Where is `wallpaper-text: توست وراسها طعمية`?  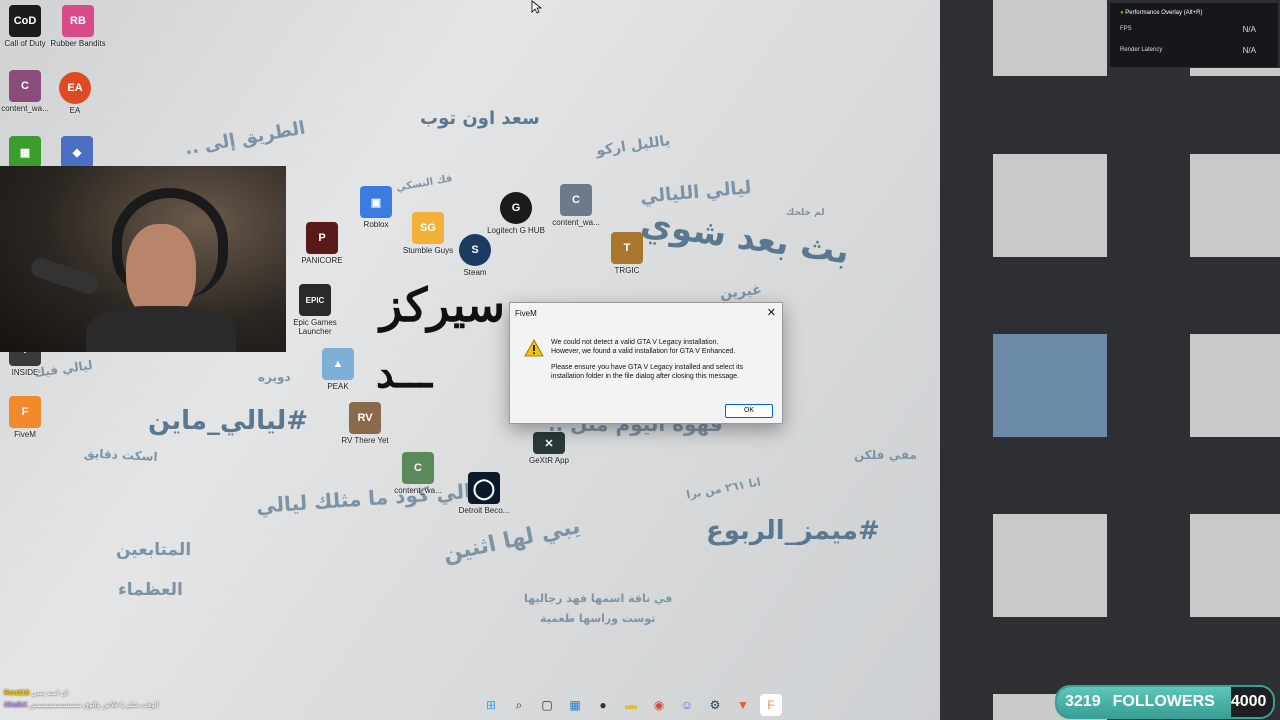
wallpaper-text: توست وراسها طعمية is located at coordinates (598, 618).